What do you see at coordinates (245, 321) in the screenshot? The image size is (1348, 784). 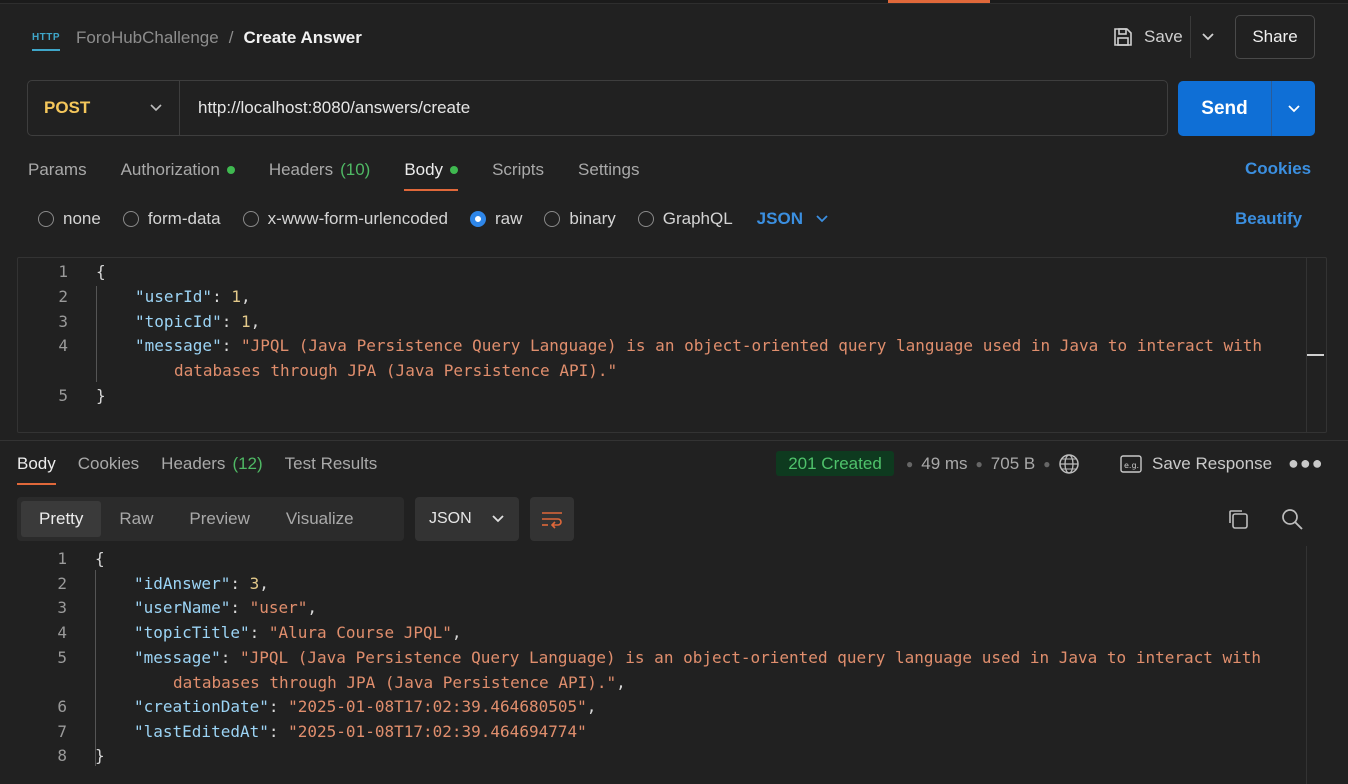 I see `json-number: 1` at bounding box center [245, 321].